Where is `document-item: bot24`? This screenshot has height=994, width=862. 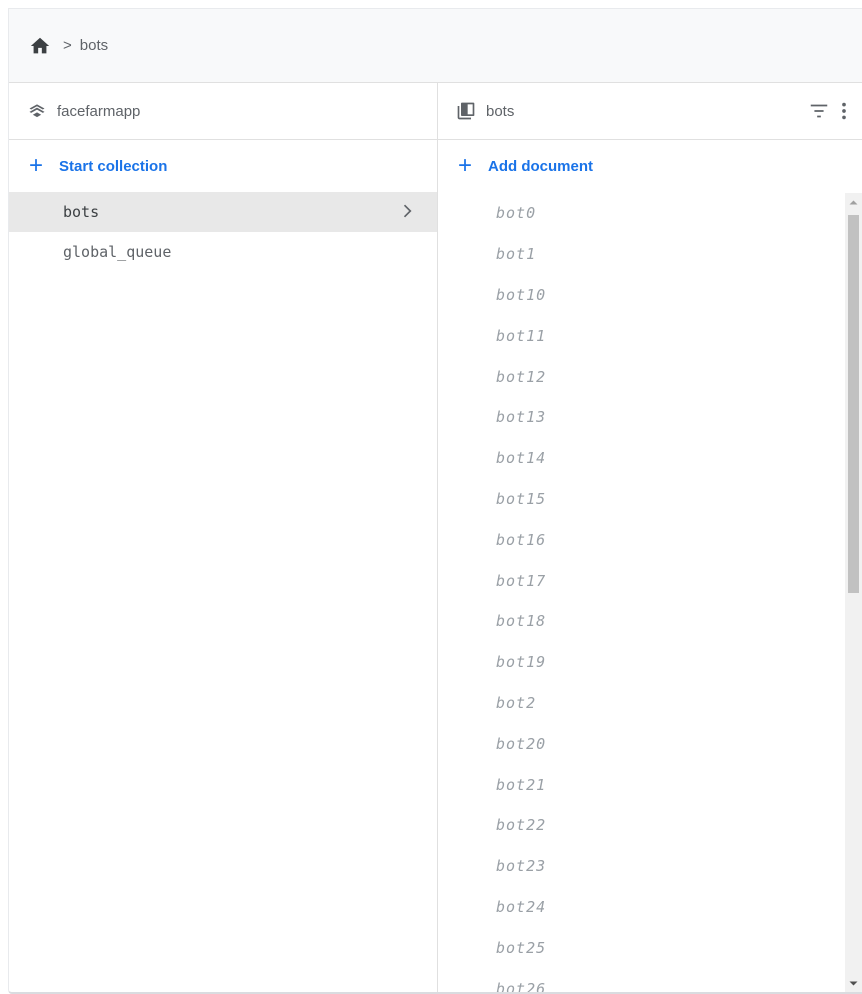 document-item: bot24 is located at coordinates (641, 907).